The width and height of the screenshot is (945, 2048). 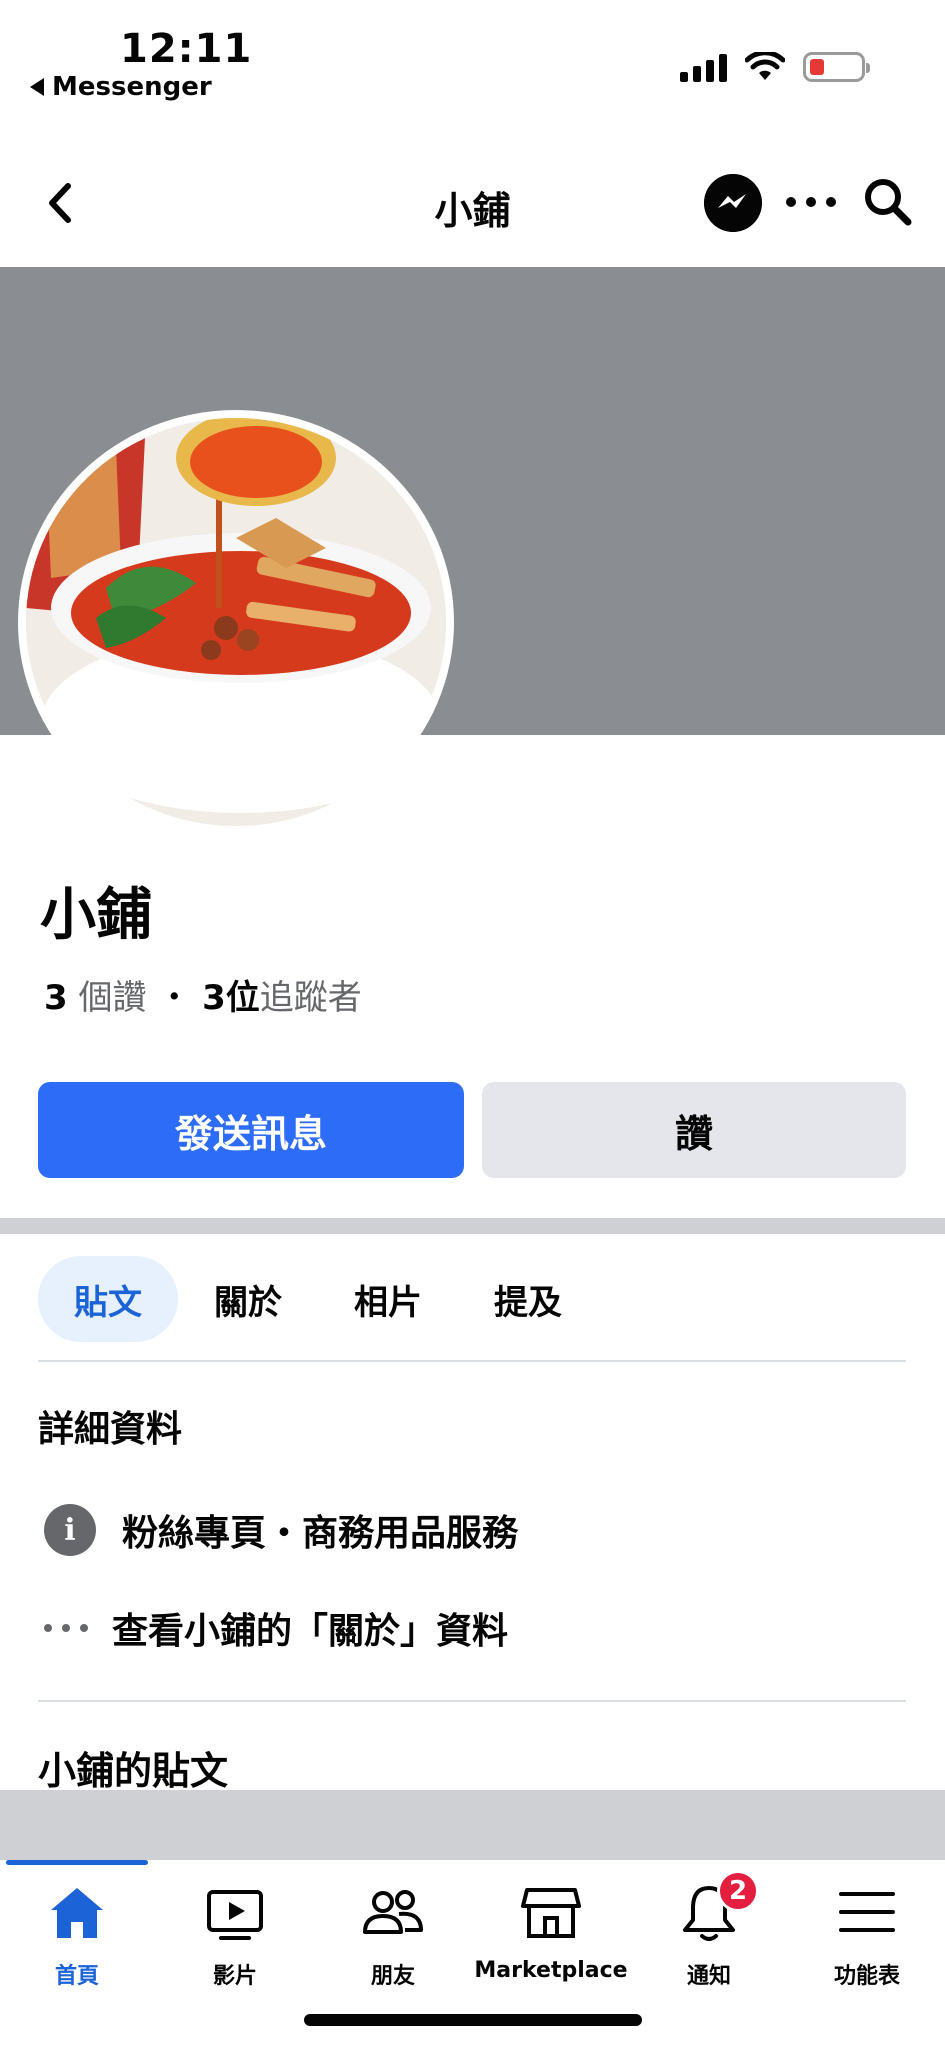 I want to click on detail-category-row: i 粉絲專頁・商務用品服務, so click(x=281, y=1530).